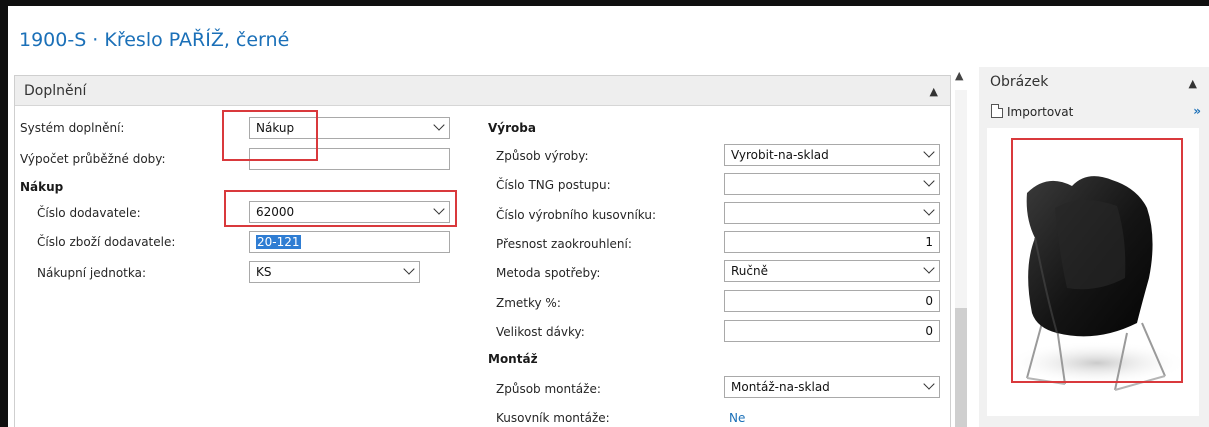 This screenshot has width=1209, height=427. What do you see at coordinates (513, 359) in the screenshot?
I see `assembly-group-heading: Montáž` at bounding box center [513, 359].